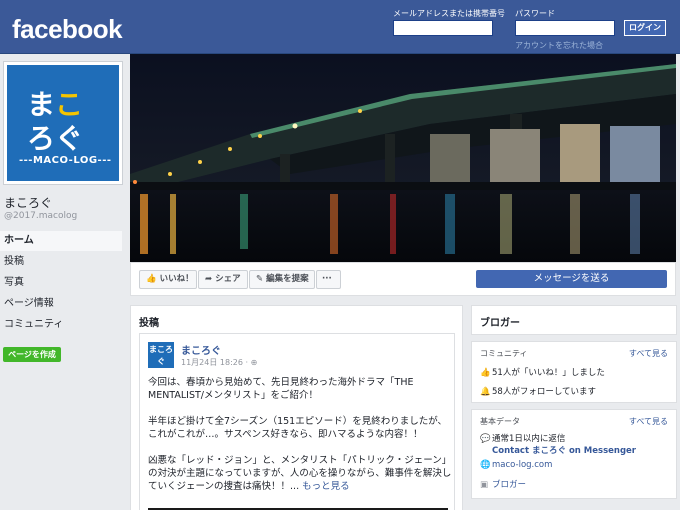 The height and width of the screenshot is (510, 680). Describe the element at coordinates (509, 485) in the screenshot. I see `category-link: ブロガー` at that location.